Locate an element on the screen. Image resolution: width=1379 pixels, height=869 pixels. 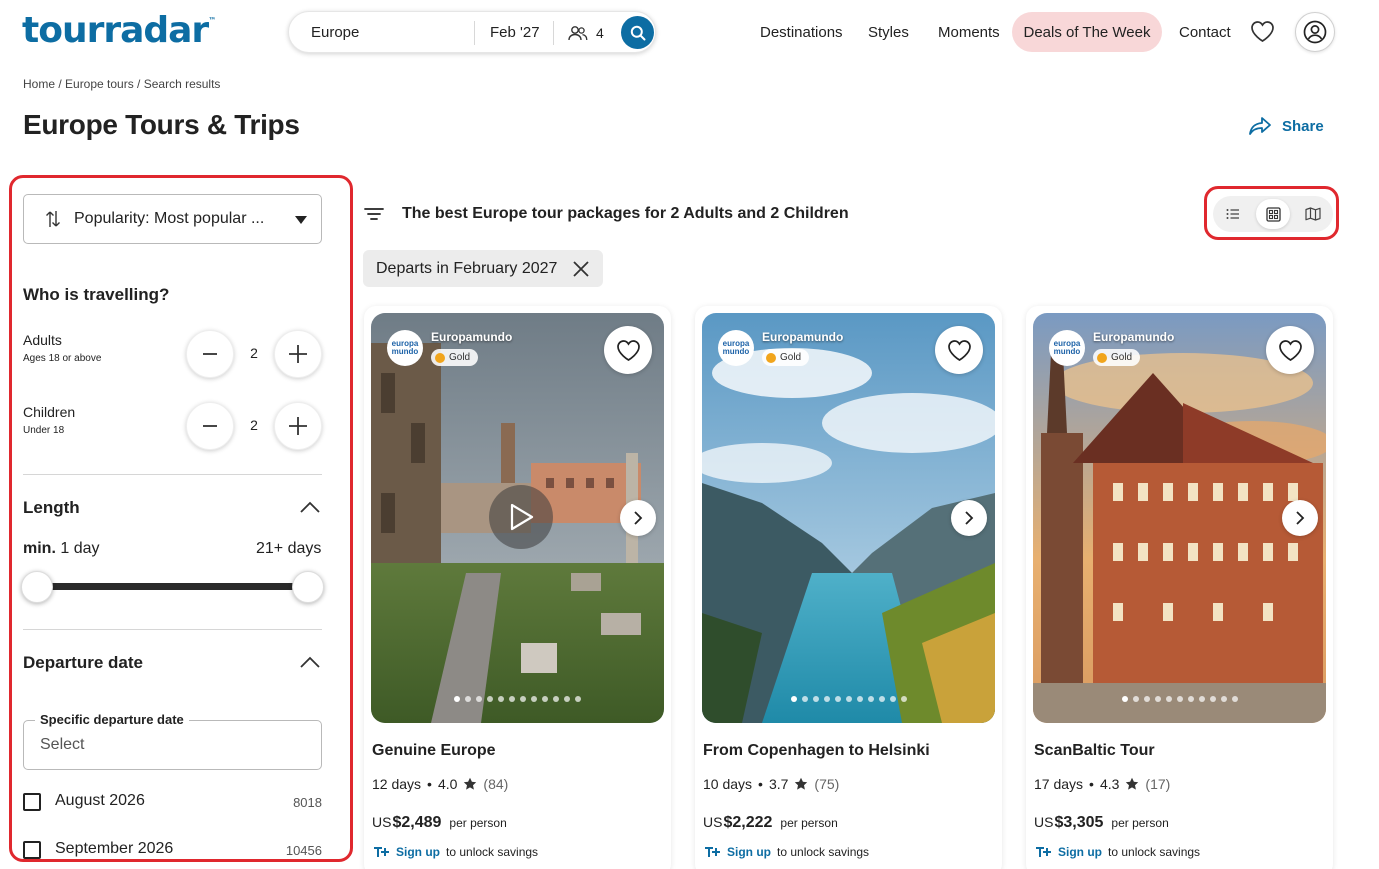
map-view-button is located at coordinates (1313, 214).